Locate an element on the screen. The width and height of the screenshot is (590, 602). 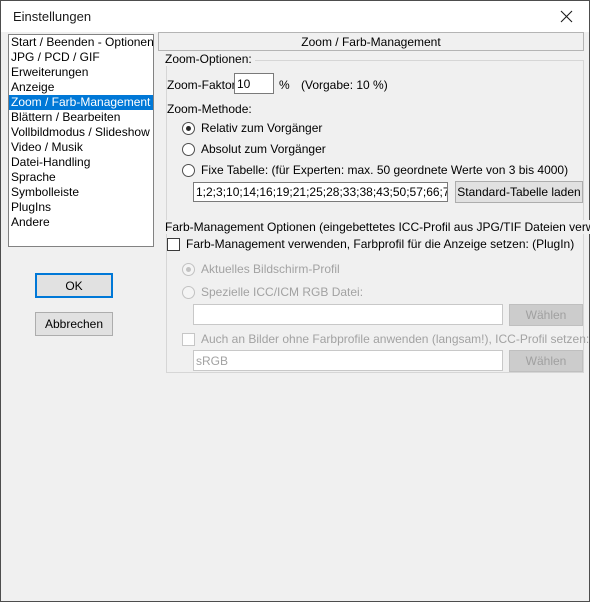
title-bar: Einstellungen is located at coordinates (295, 16).